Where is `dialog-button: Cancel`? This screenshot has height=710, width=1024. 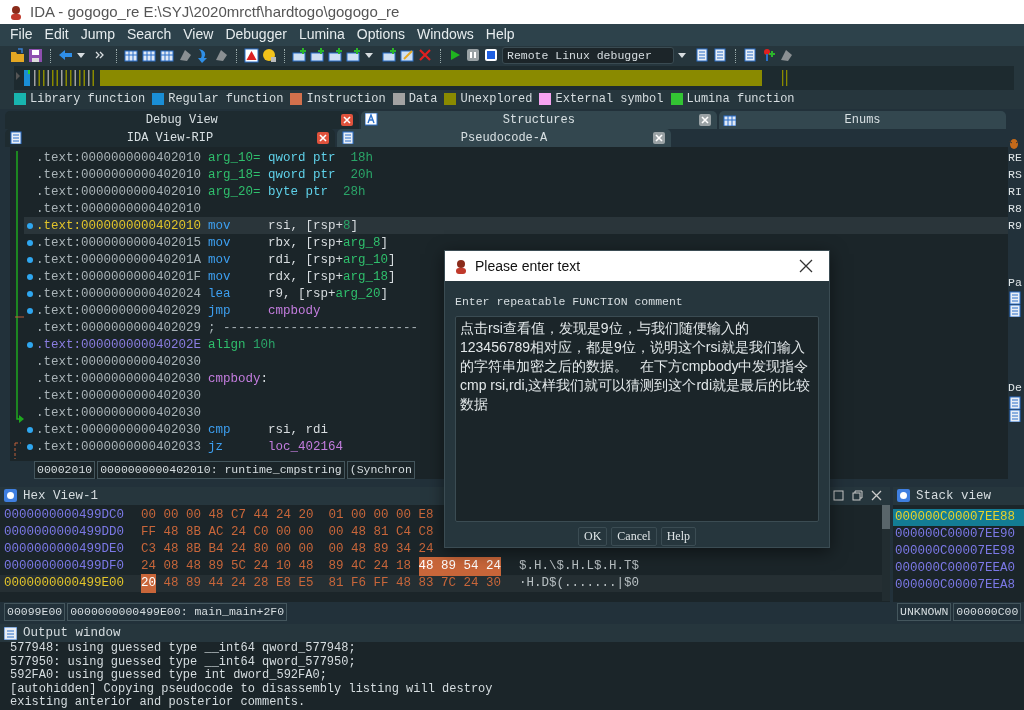
dialog-button: Cancel is located at coordinates (634, 537).